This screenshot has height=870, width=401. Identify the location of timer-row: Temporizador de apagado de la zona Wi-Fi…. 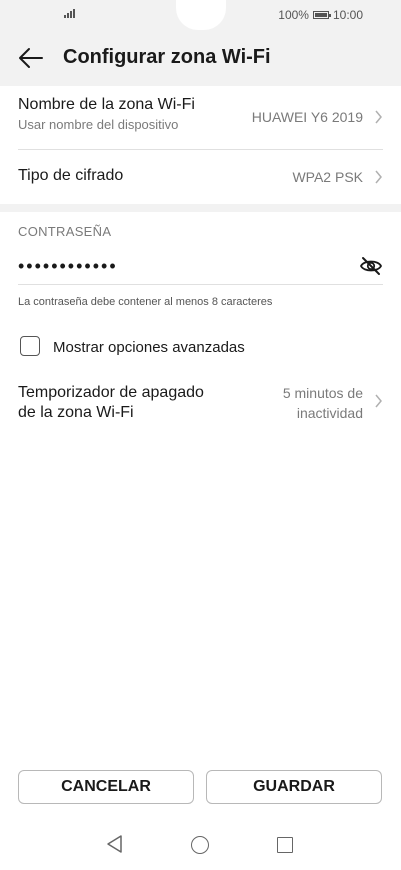
(200, 403).